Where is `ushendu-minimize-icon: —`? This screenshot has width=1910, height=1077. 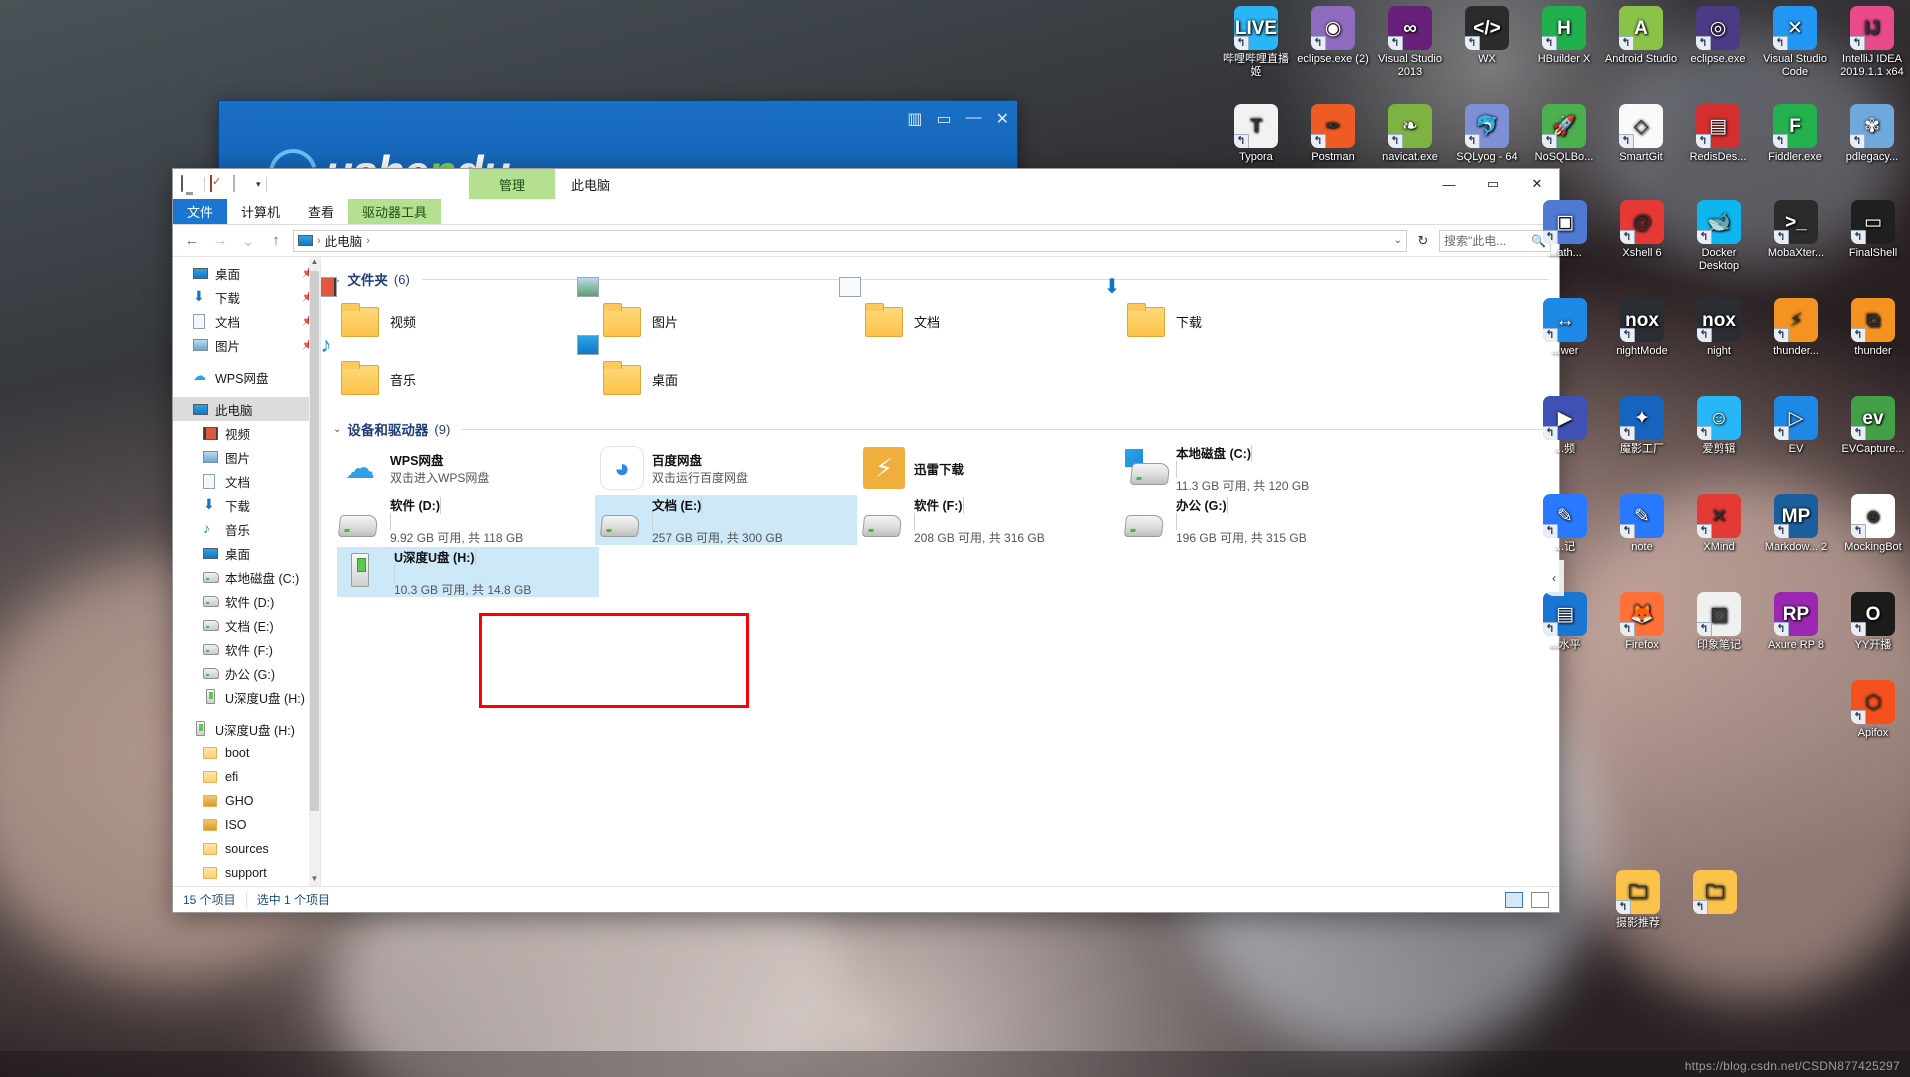 ushendu-minimize-icon: — is located at coordinates (974, 119).